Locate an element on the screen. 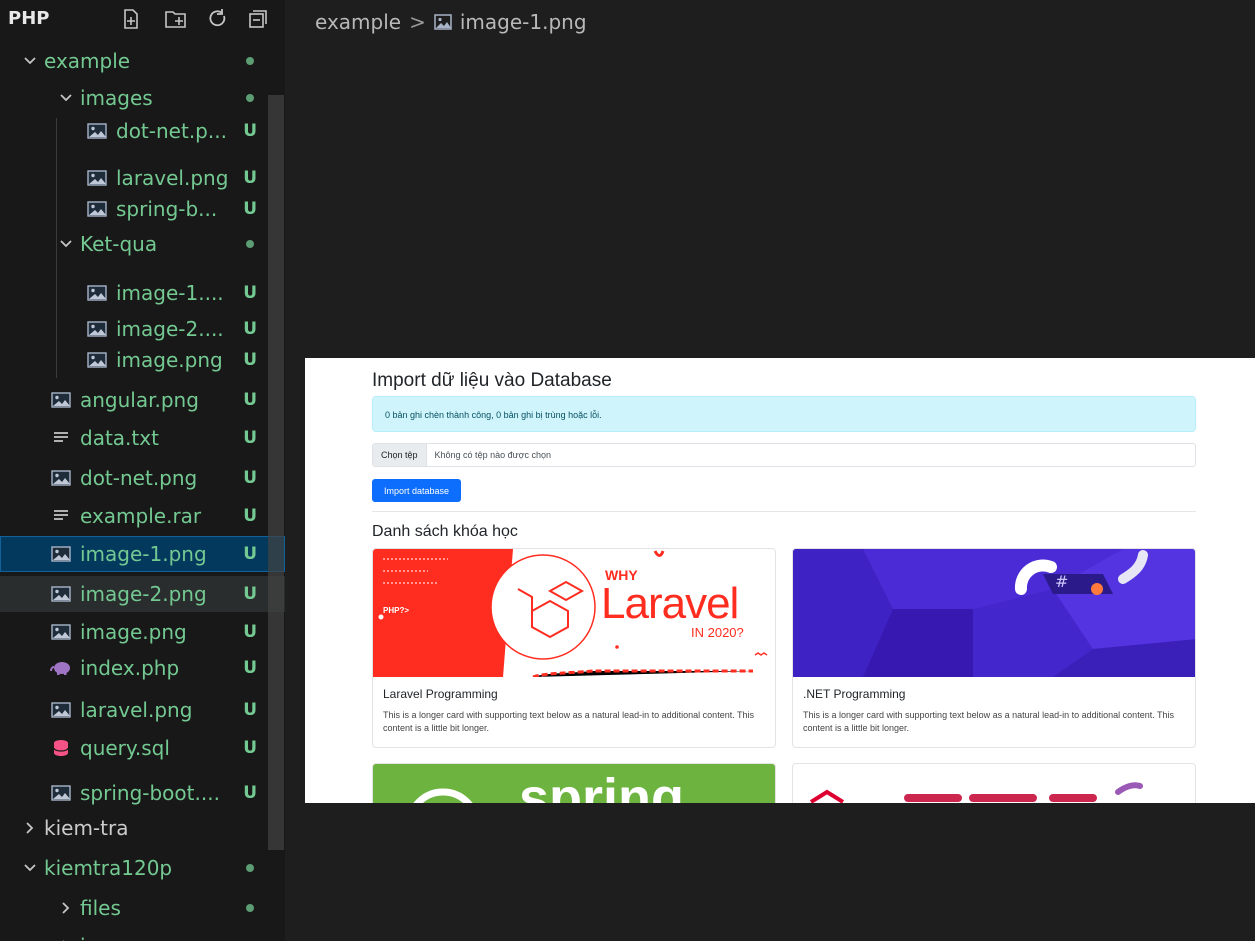 Image resolution: width=1255 pixels, height=941 pixels. tree-file-dot-net-p: dot-net.p... U is located at coordinates (142, 131).